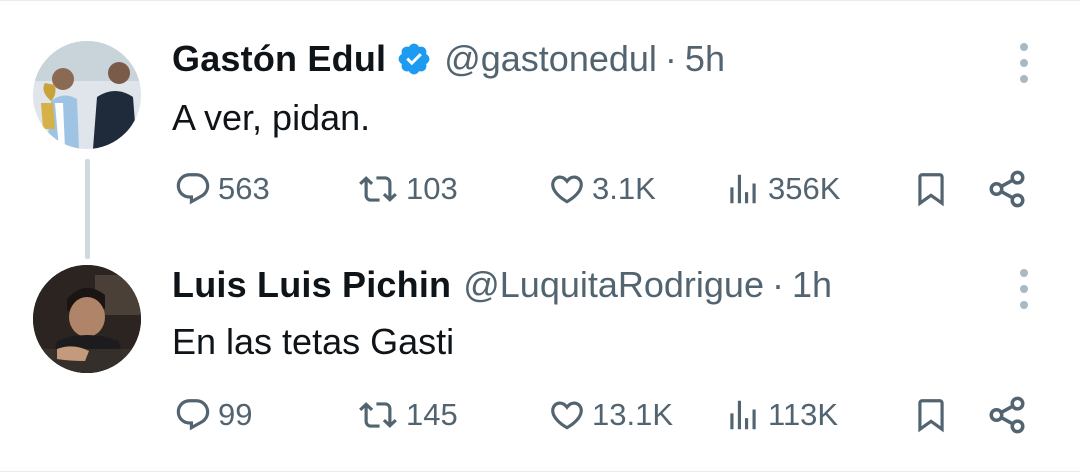  I want to click on reply-count: 99, so click(235, 414).